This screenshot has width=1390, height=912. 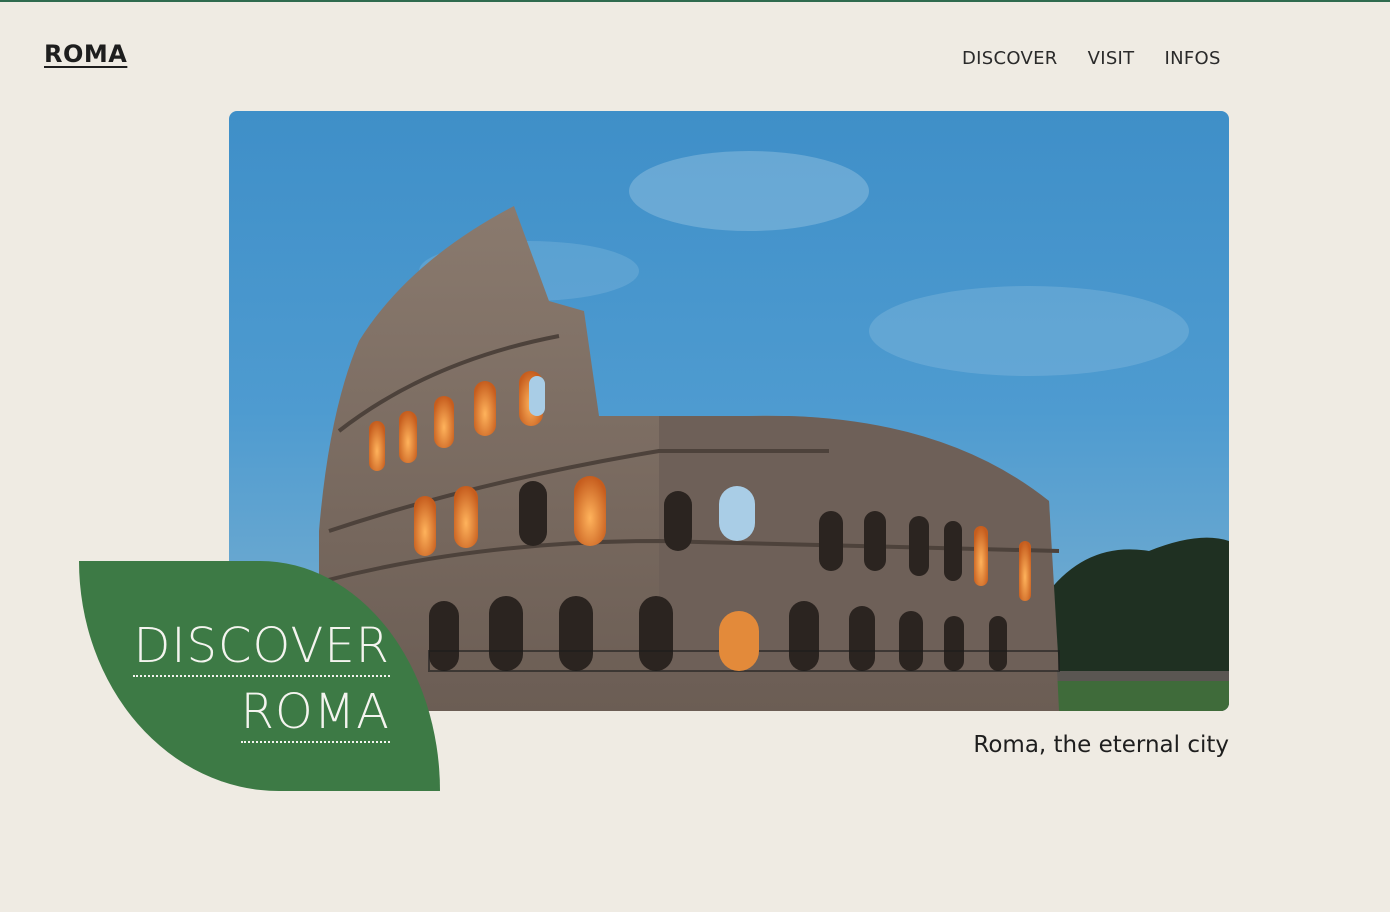 What do you see at coordinates (261, 647) in the screenshot?
I see `badge-line-discover: DISCOVER` at bounding box center [261, 647].